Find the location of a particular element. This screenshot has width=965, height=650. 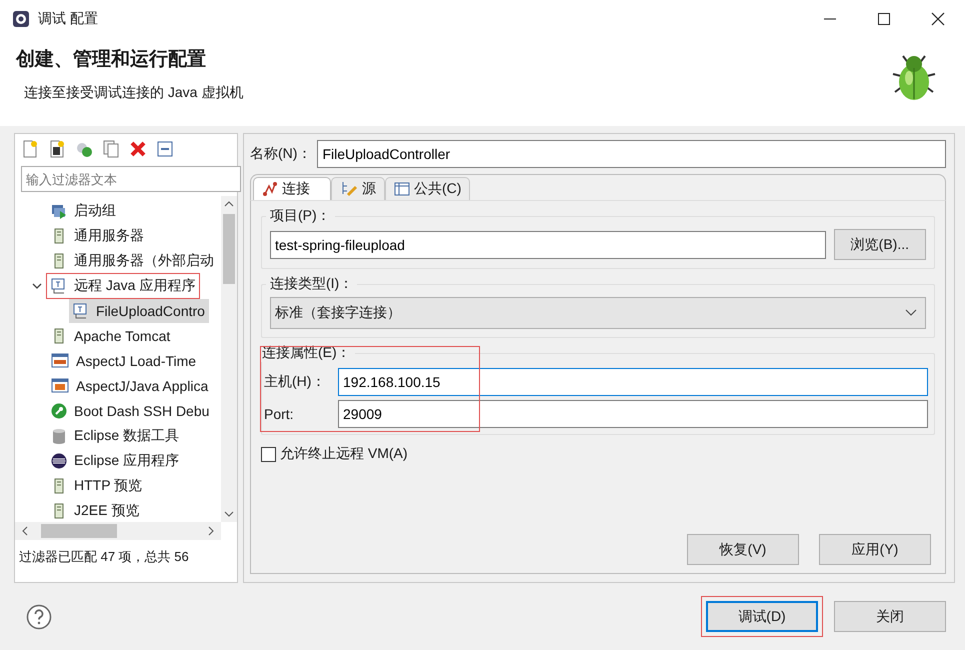

scroll-left-icon is located at coordinates (25, 531).